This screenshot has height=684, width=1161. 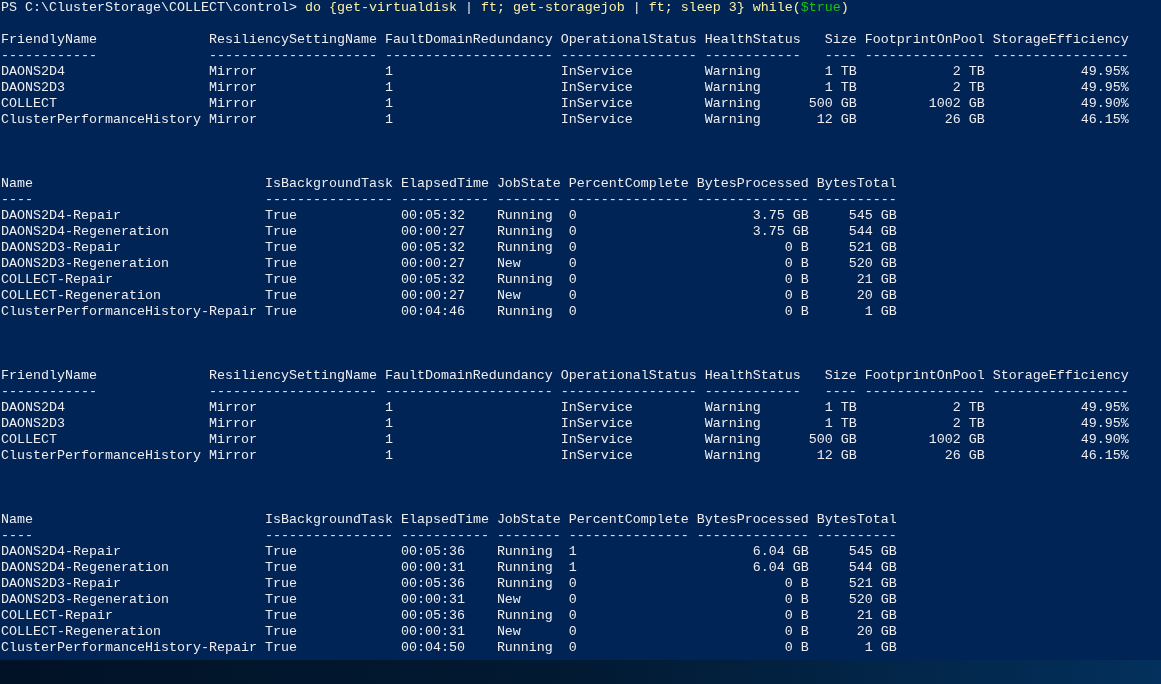 What do you see at coordinates (780, 552) in the screenshot?
I see `table-cell: 6.04 GB` at bounding box center [780, 552].